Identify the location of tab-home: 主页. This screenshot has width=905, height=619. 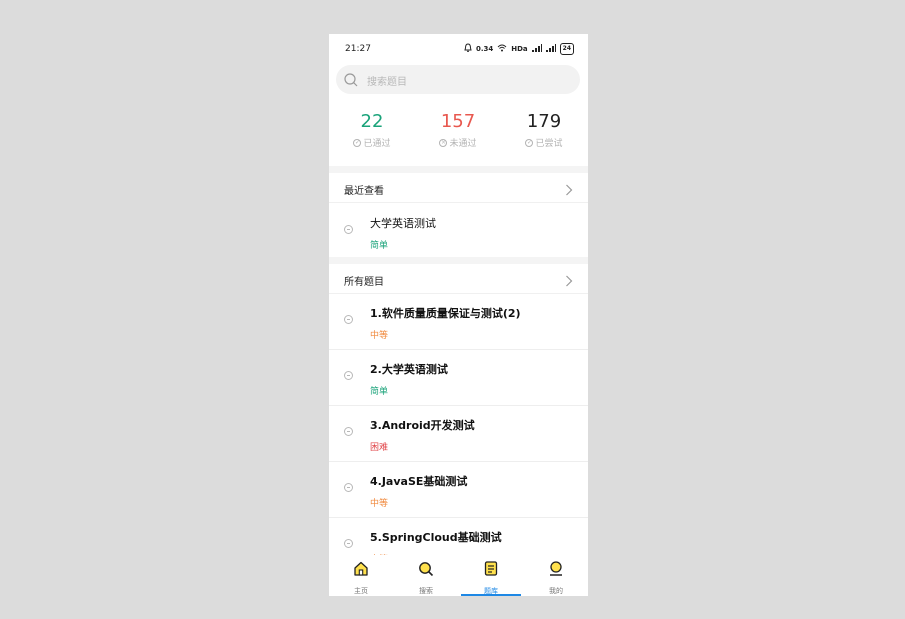
(361, 575).